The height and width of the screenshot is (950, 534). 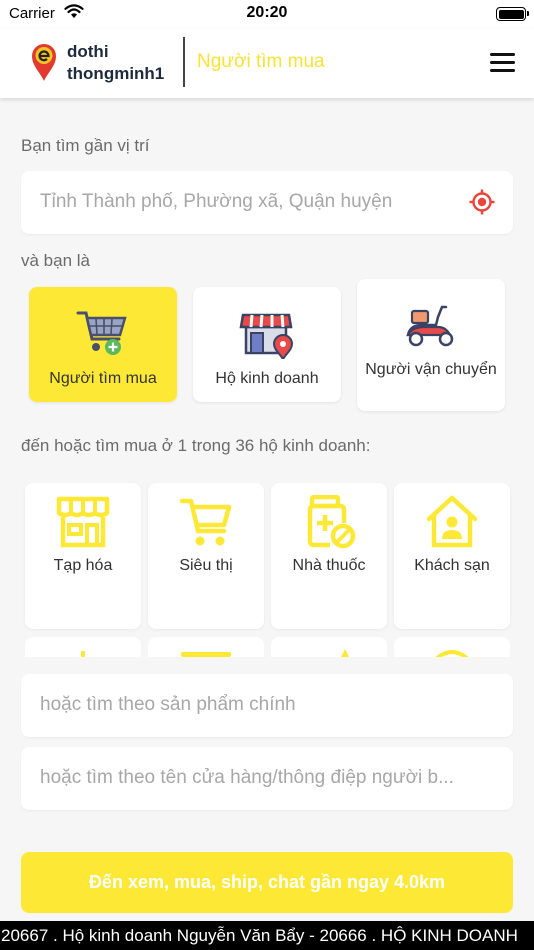 What do you see at coordinates (103, 378) in the screenshot?
I see `role-buyer-label: Người tìm mua` at bounding box center [103, 378].